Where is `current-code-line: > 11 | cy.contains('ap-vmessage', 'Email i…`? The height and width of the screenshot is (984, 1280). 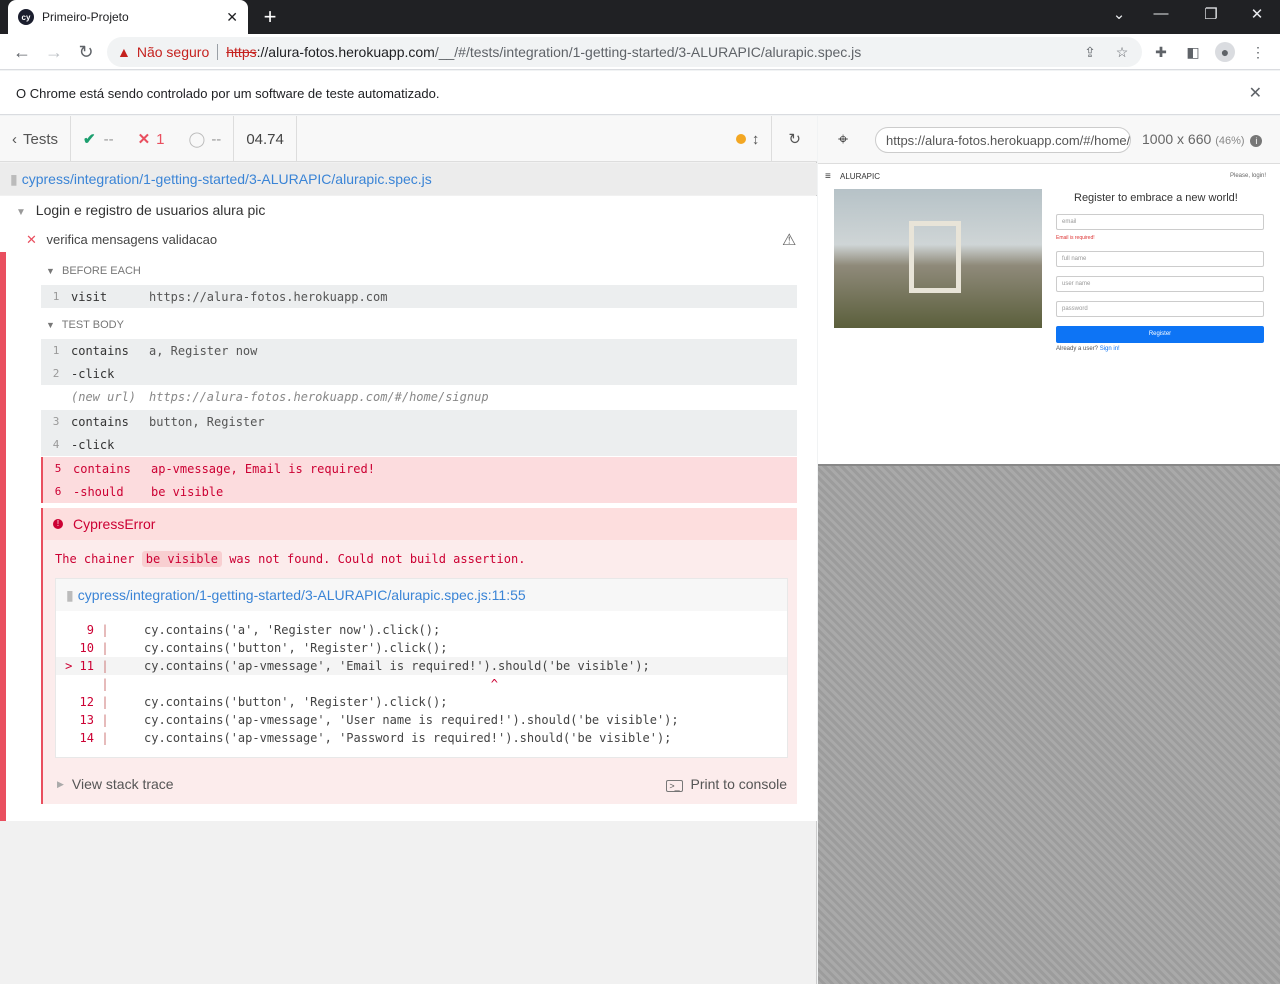 current-code-line: > 11 | cy.contains('ap-vmessage', 'Email i… is located at coordinates (421, 666).